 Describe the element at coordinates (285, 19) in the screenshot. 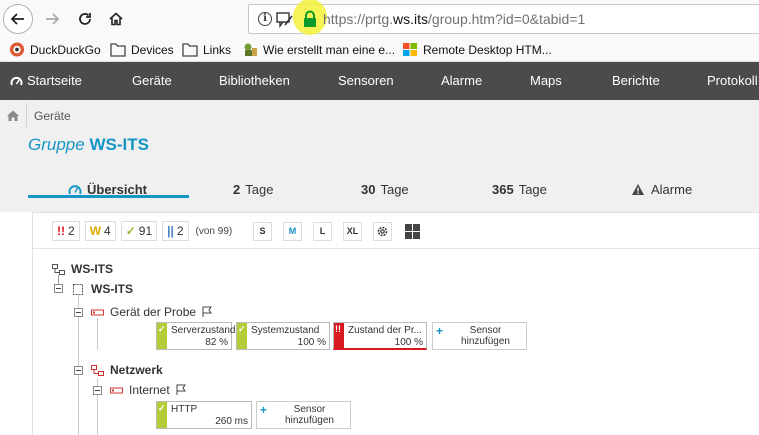

I see `permissions-icon` at that location.